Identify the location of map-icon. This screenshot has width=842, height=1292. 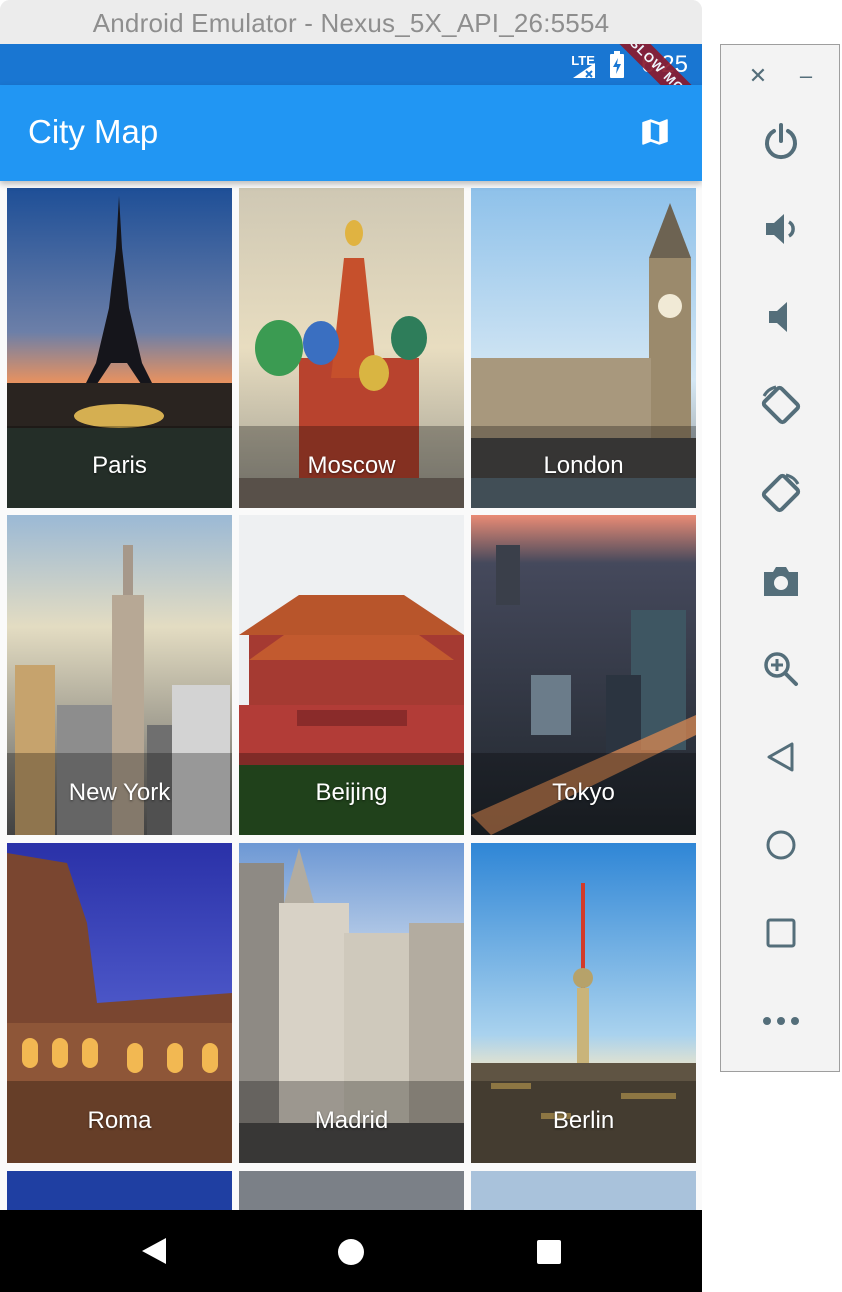
(655, 132).